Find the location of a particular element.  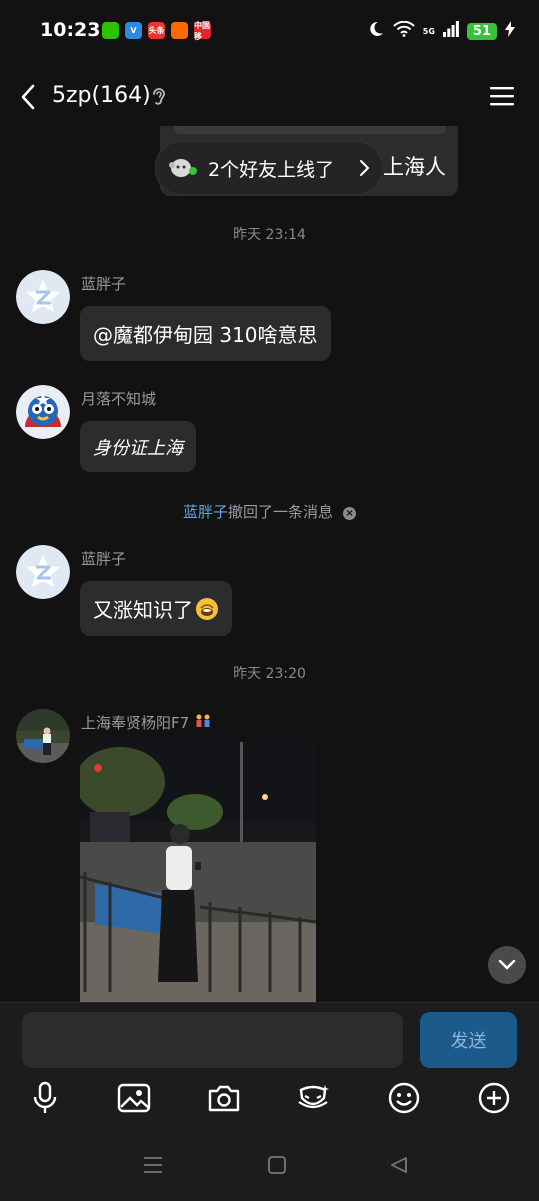

chat-header: 5zp(164) is located at coordinates (269, 98).